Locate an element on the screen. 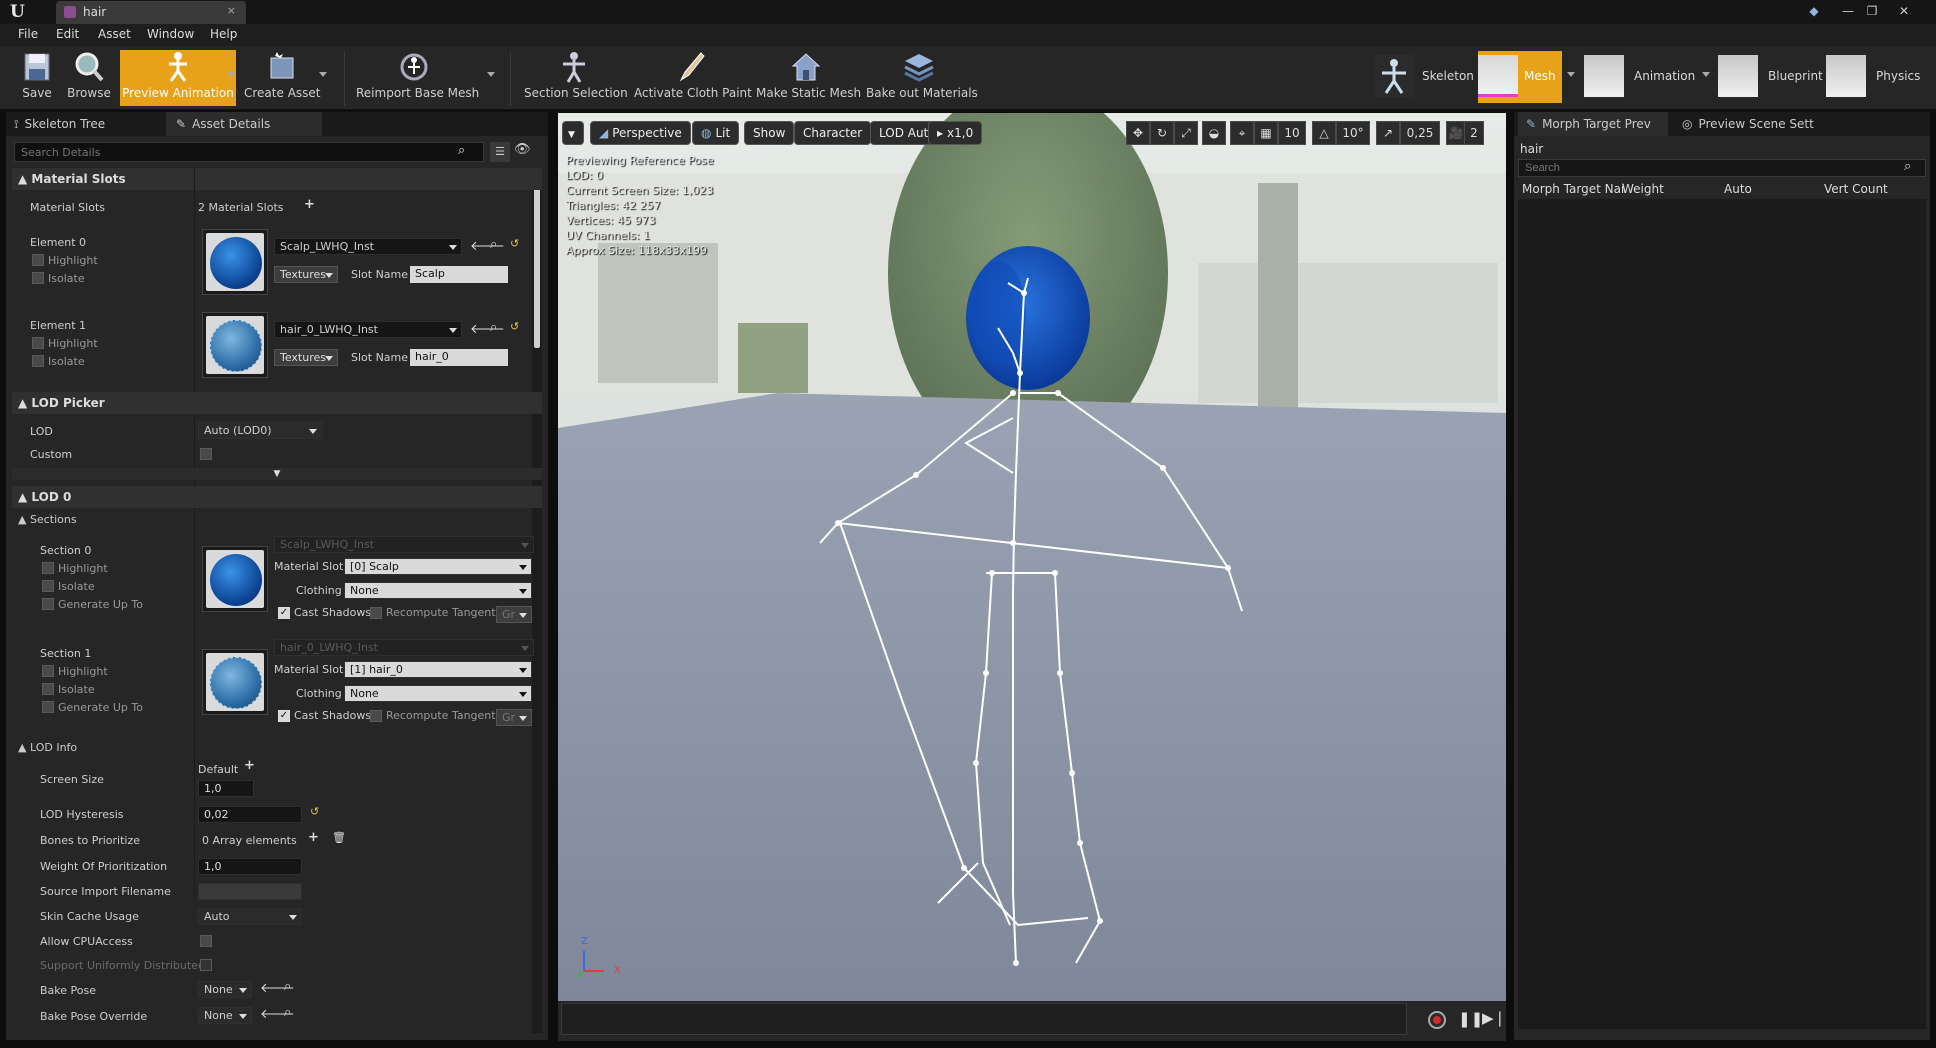 The width and height of the screenshot is (1936, 1048). document-tab: hair × is located at coordinates (151, 12).